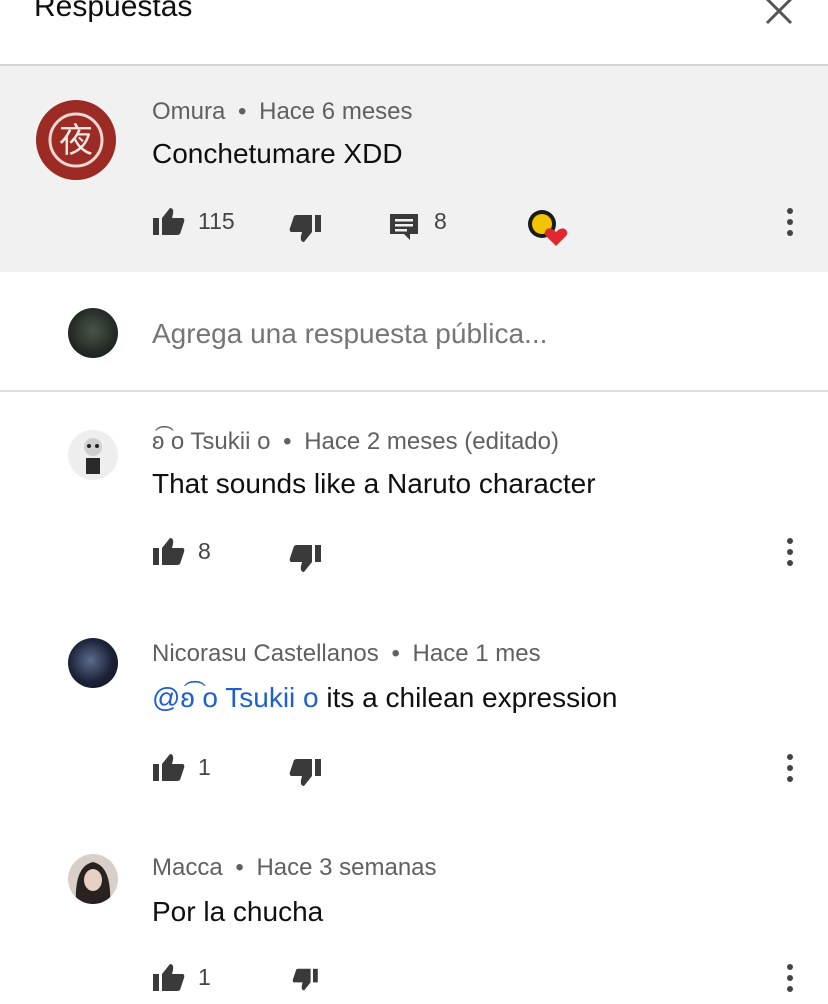 Image resolution: width=828 pixels, height=1004 pixels. What do you see at coordinates (113, 11) in the screenshot?
I see `header-title: Respuestas` at bounding box center [113, 11].